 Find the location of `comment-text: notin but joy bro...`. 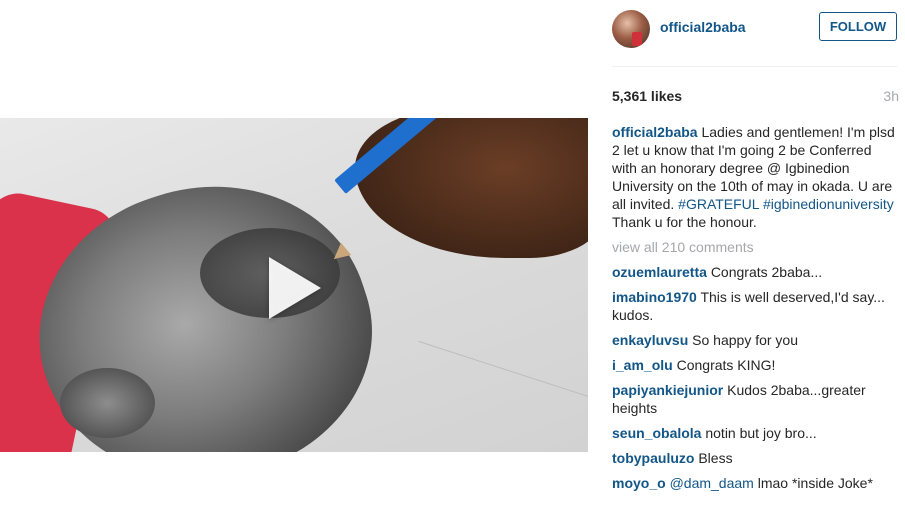

comment-text: notin but joy bro... is located at coordinates (761, 433).